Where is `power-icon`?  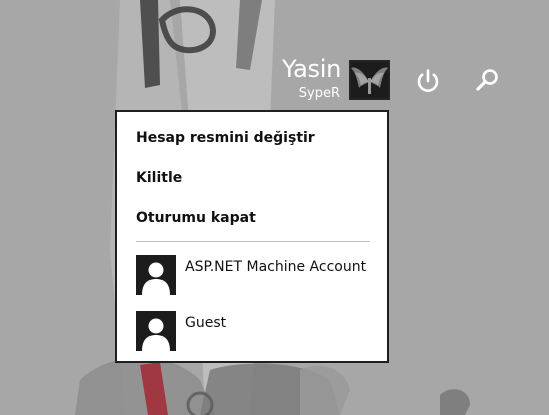 power-icon is located at coordinates (428, 81).